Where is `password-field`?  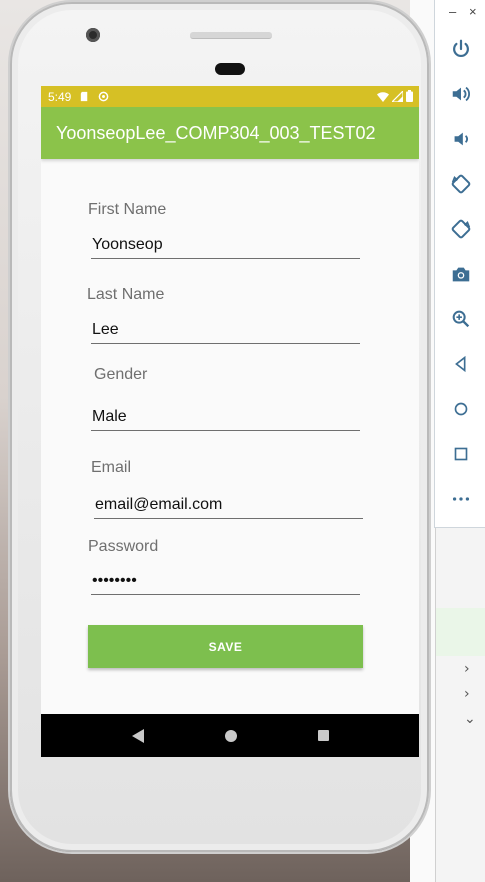 password-field is located at coordinates (225, 582).